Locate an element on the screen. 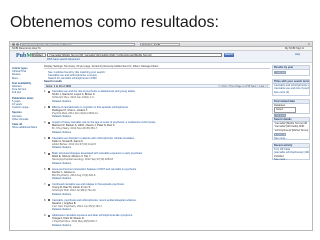 The image size is (320, 240). browser-tab: PubMed - NCBI is located at coordinates (160, 44).